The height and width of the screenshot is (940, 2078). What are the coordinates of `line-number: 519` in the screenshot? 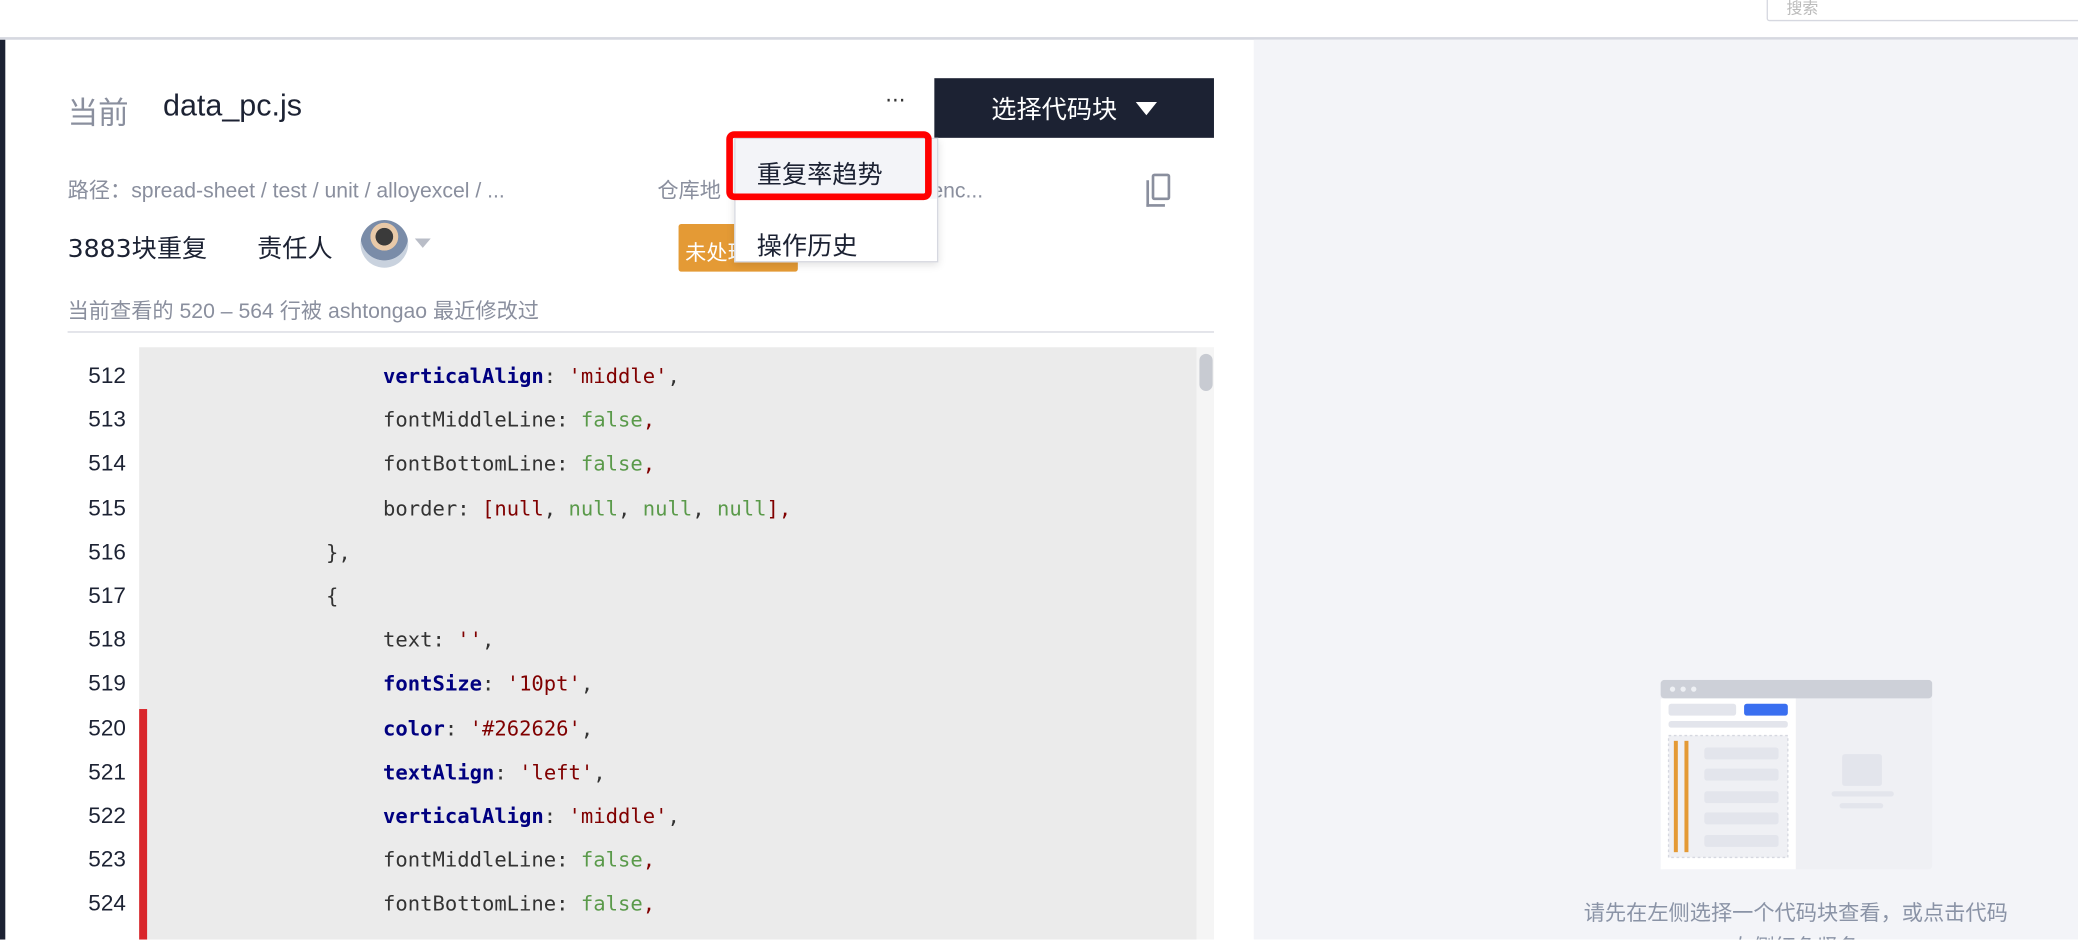 It's located at (107, 684).